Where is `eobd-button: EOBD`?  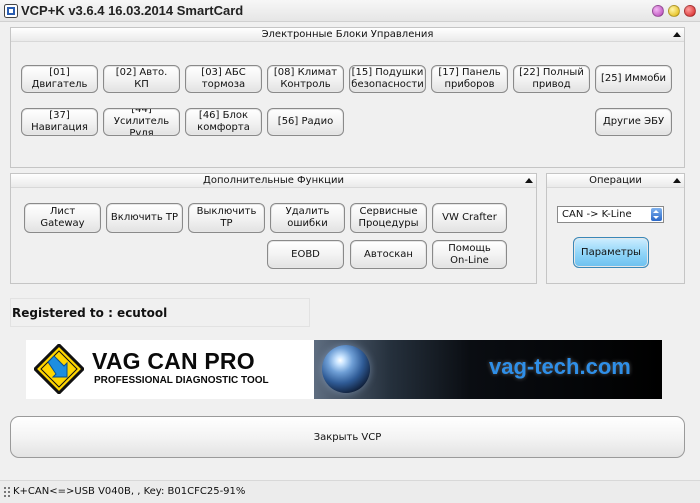 eobd-button: EOBD is located at coordinates (305, 254).